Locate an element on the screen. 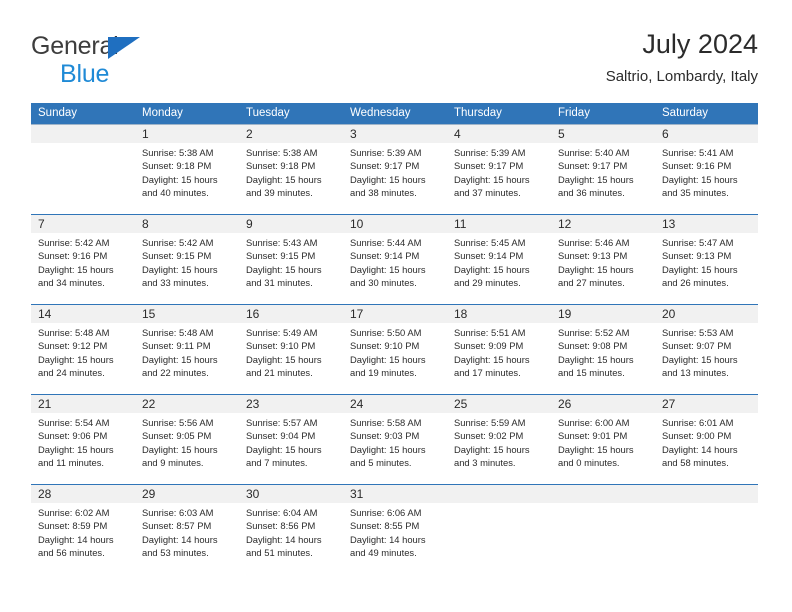 The image size is (792, 612). day-number-18: 18 is located at coordinates (499, 314).